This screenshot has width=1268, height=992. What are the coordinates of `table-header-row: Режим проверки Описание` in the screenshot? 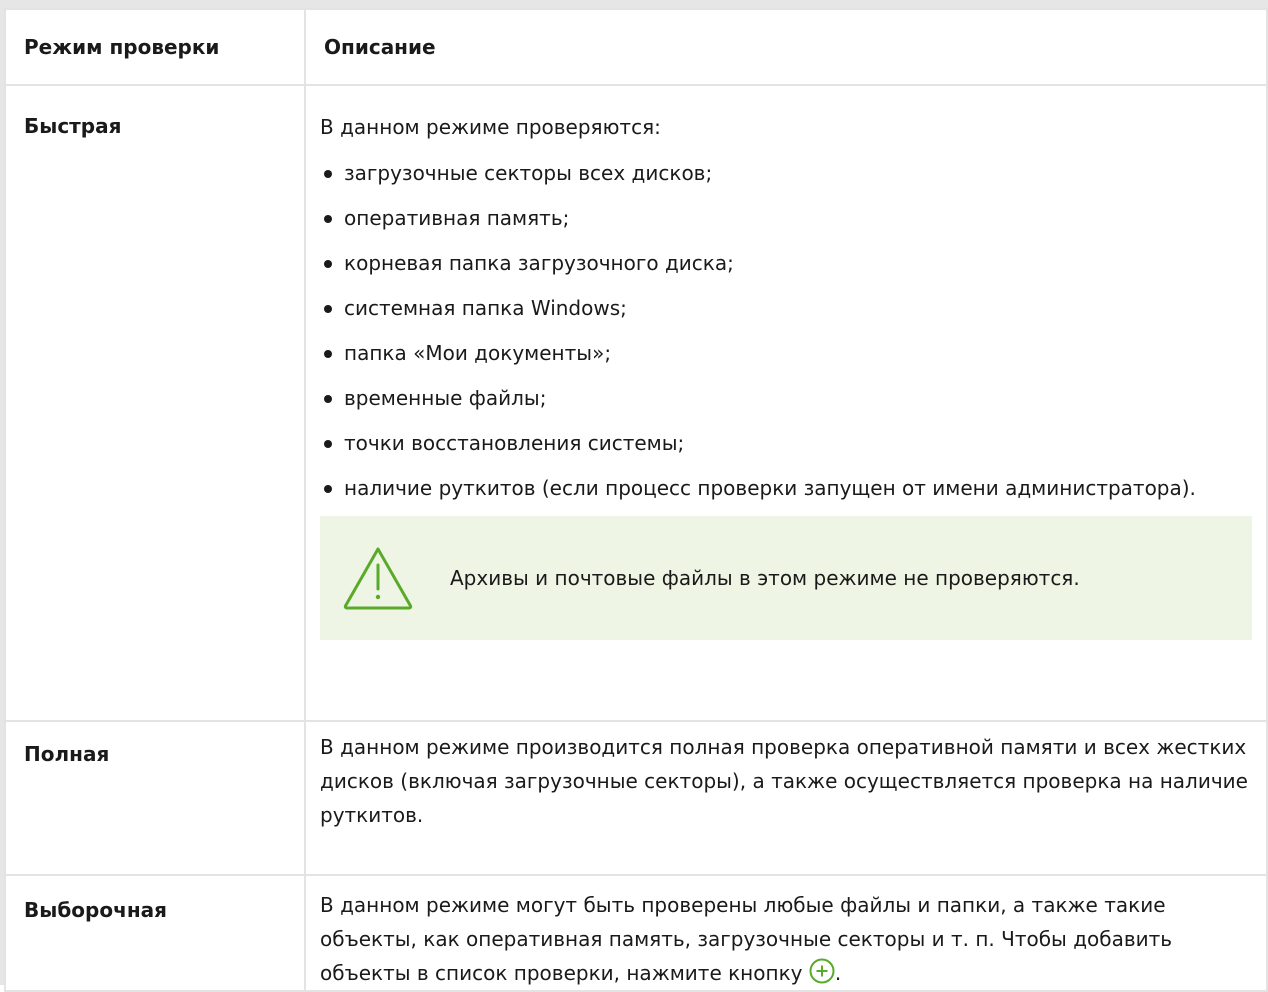 It's located at (636, 47).